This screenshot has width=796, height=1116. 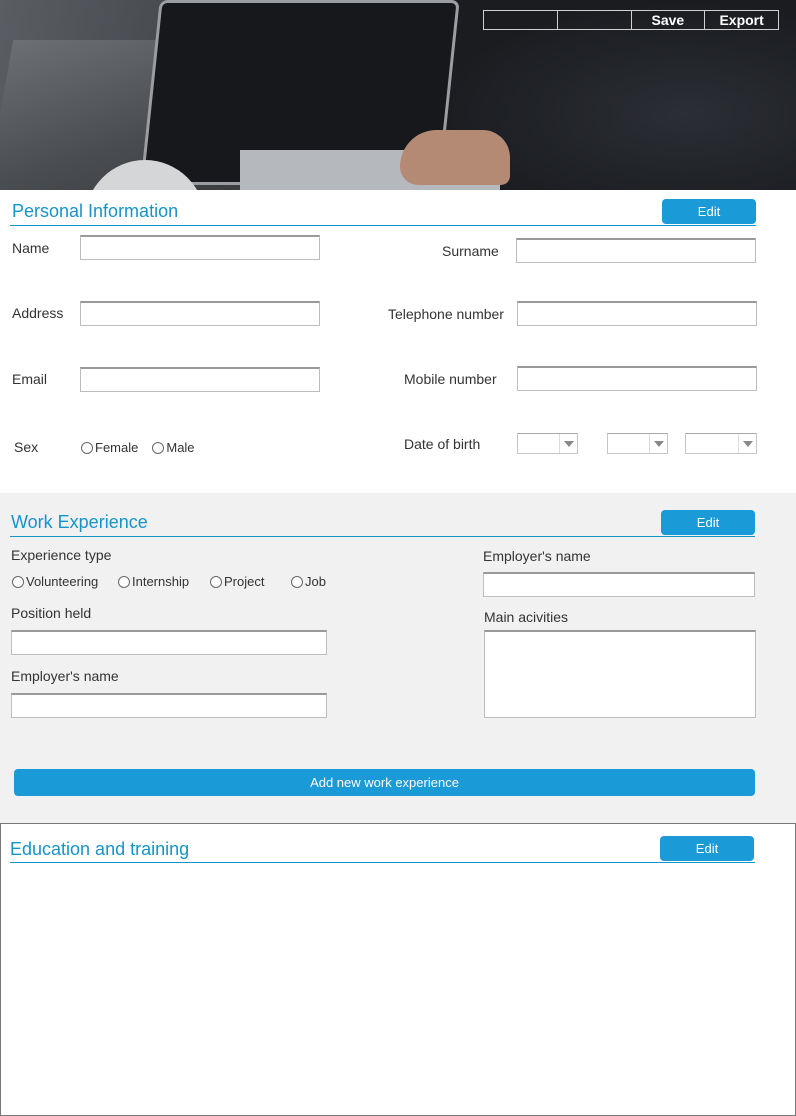 I want to click on radio-label: Internship, so click(x=161, y=581).